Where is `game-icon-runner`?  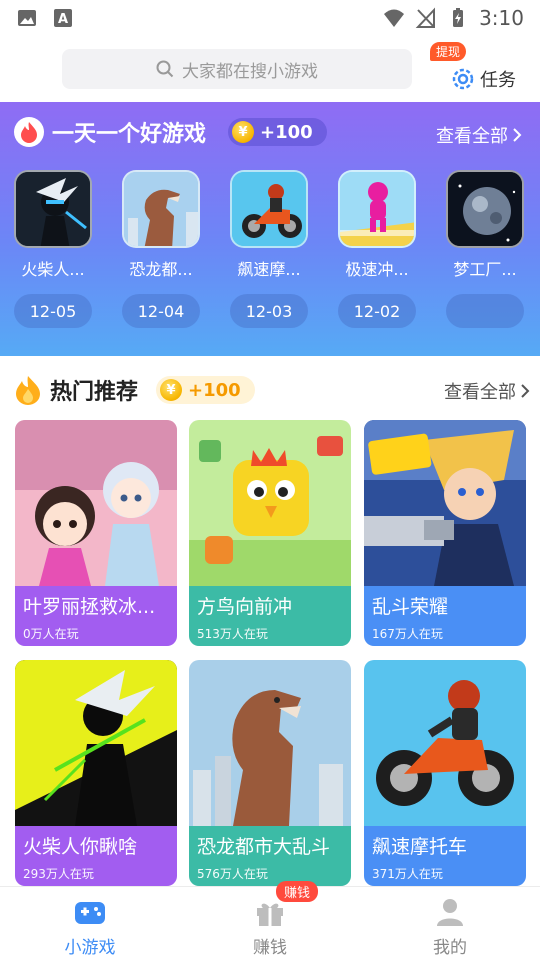
game-icon-runner is located at coordinates (377, 209).